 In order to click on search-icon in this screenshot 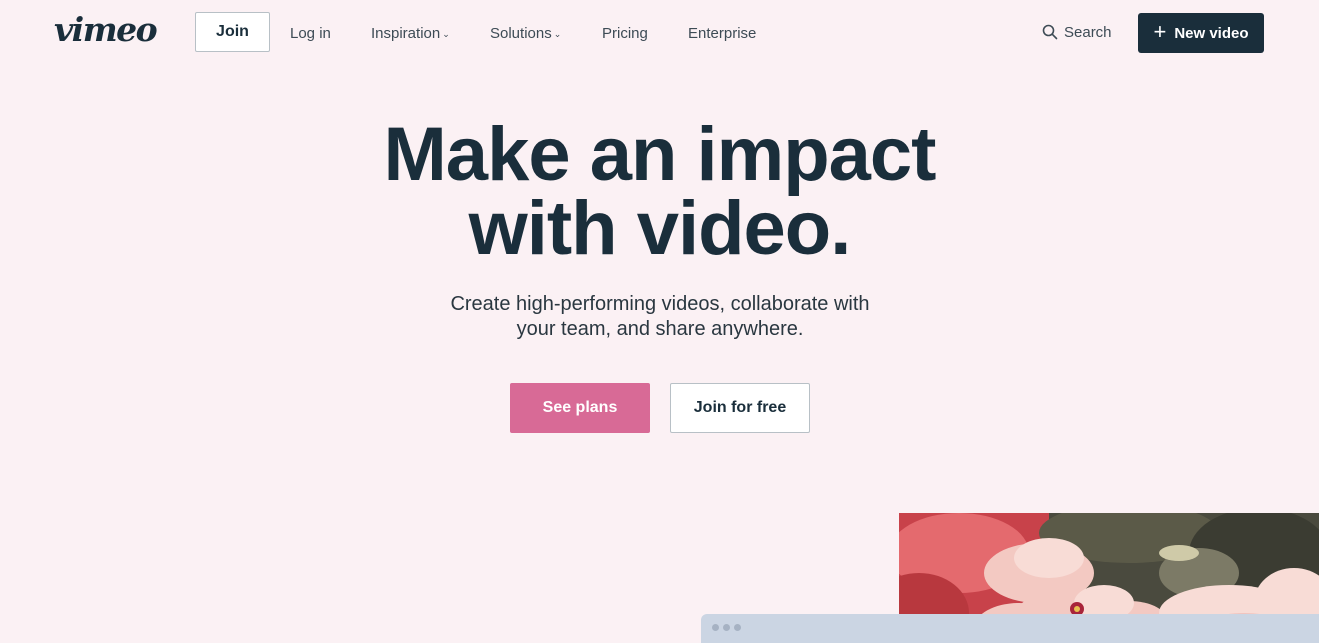, I will do `click(1050, 32)`.